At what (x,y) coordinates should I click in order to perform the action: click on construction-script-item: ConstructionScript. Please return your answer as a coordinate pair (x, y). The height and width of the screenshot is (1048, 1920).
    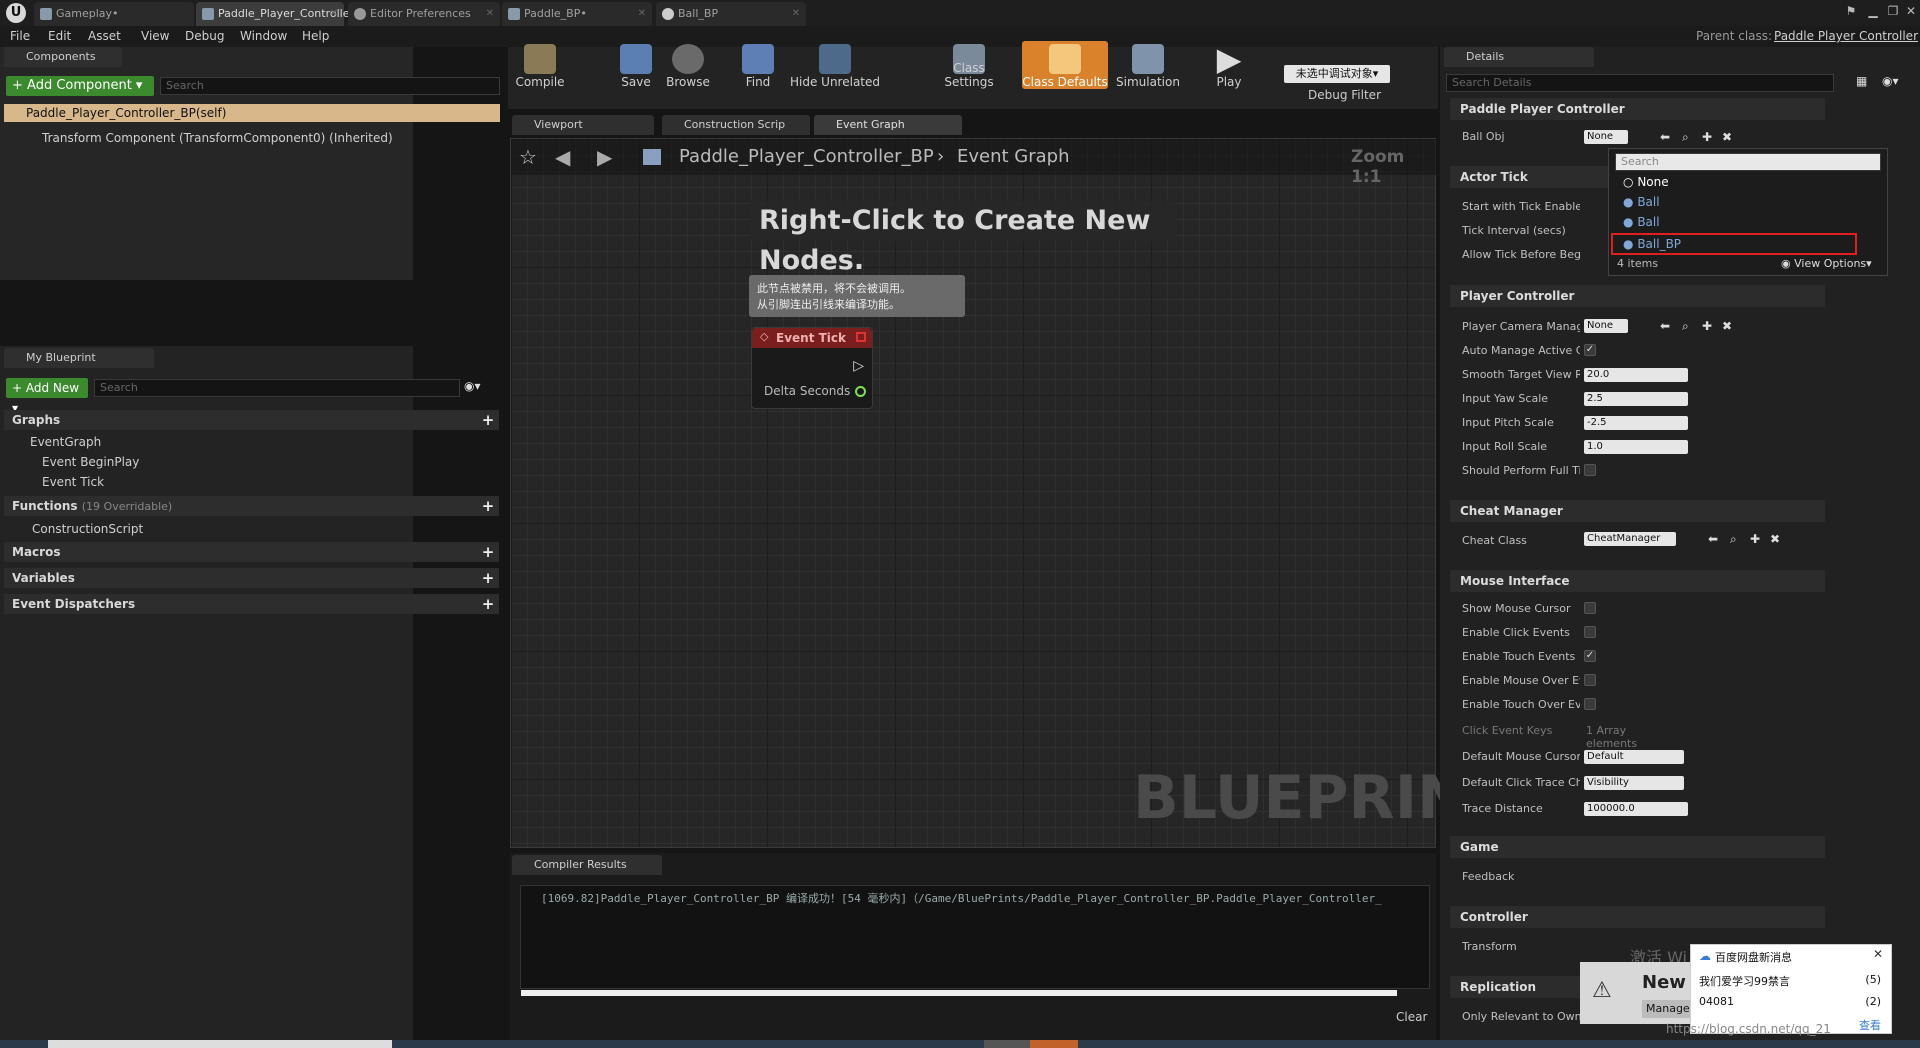
    Looking at the image, I should click on (87, 529).